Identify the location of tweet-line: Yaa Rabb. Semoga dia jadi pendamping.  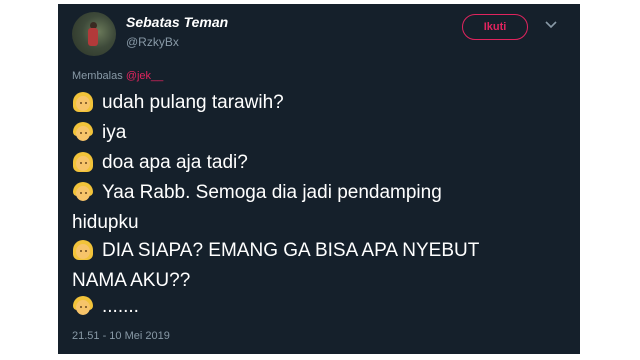
(257, 193).